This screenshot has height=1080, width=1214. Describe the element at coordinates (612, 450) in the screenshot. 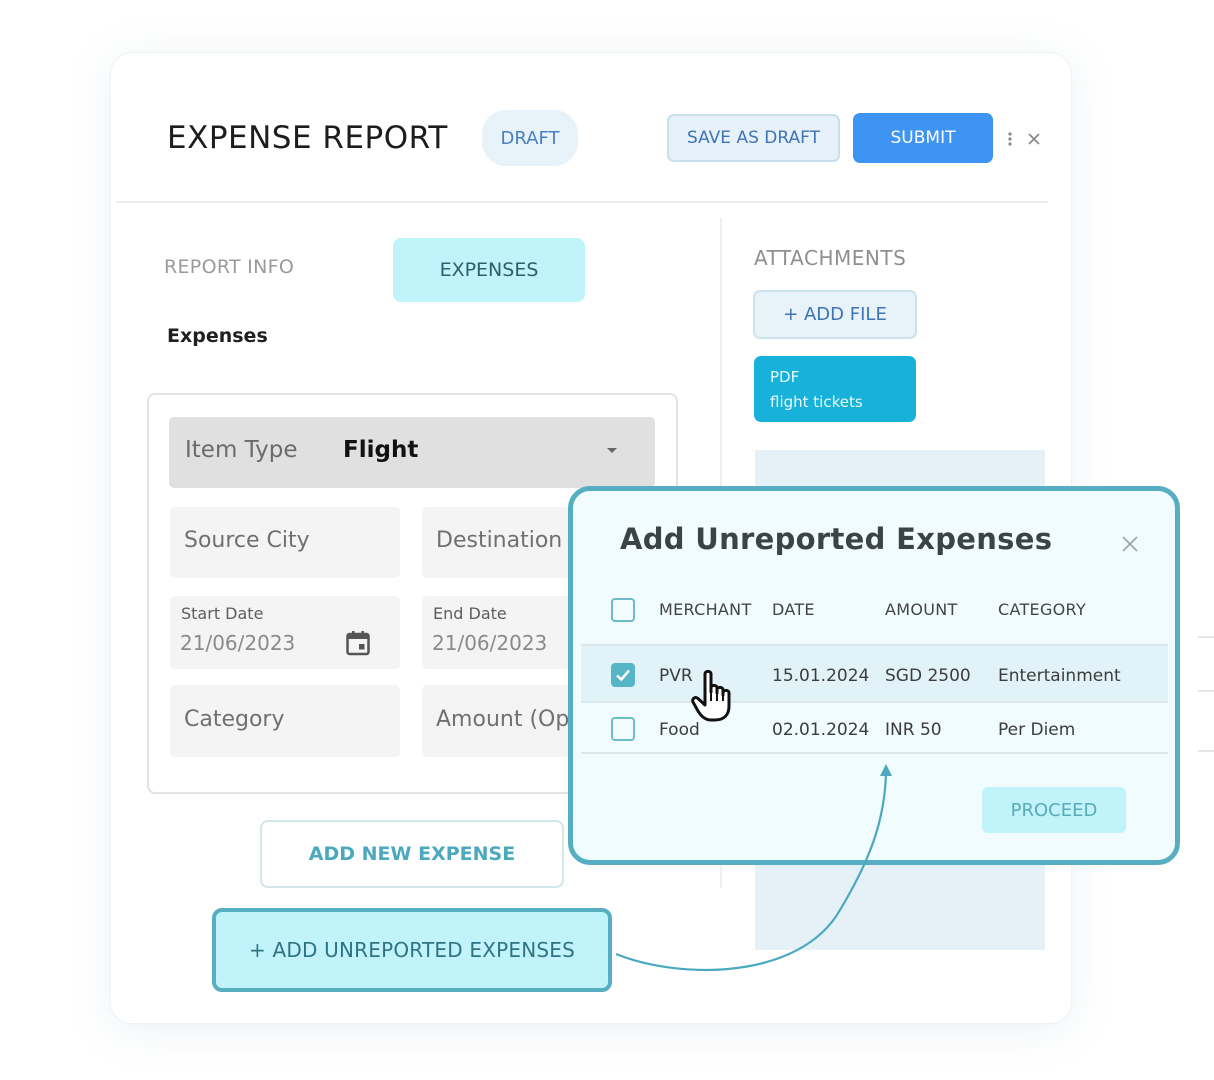

I see `dropdown-caret-icon` at that location.